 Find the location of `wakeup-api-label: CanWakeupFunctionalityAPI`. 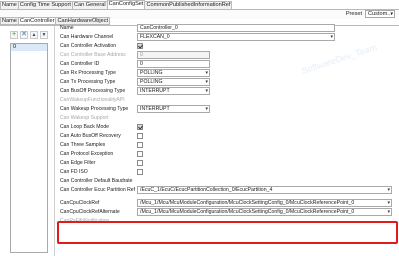

wakeup-api-label: CanWakeupFunctionalityAPI is located at coordinates (92, 100).